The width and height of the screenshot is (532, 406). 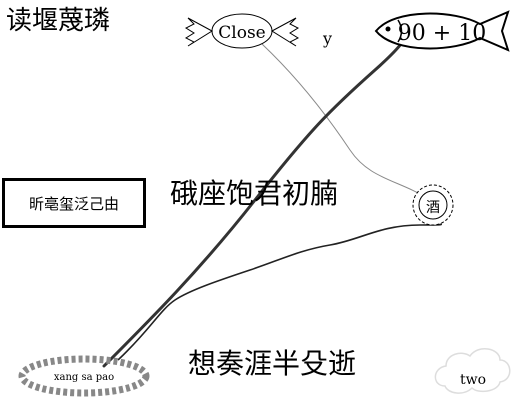 I want to click on box-label-text: 昕亳玺泛己由, so click(x=73, y=203).